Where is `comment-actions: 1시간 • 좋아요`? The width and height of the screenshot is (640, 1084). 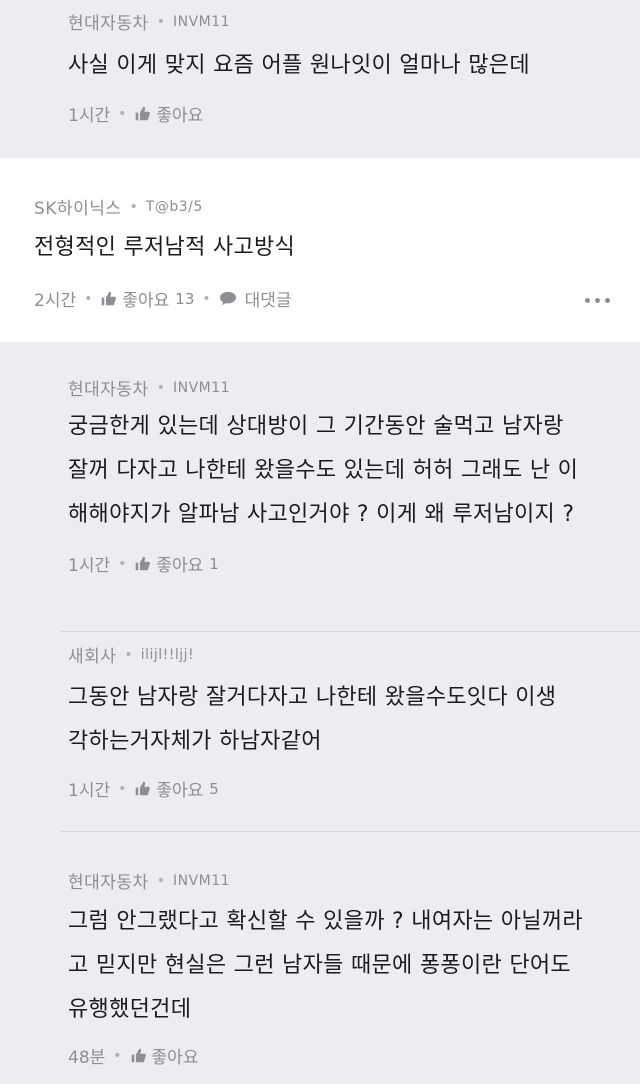 comment-actions: 1시간 • 좋아요 is located at coordinates (135, 114).